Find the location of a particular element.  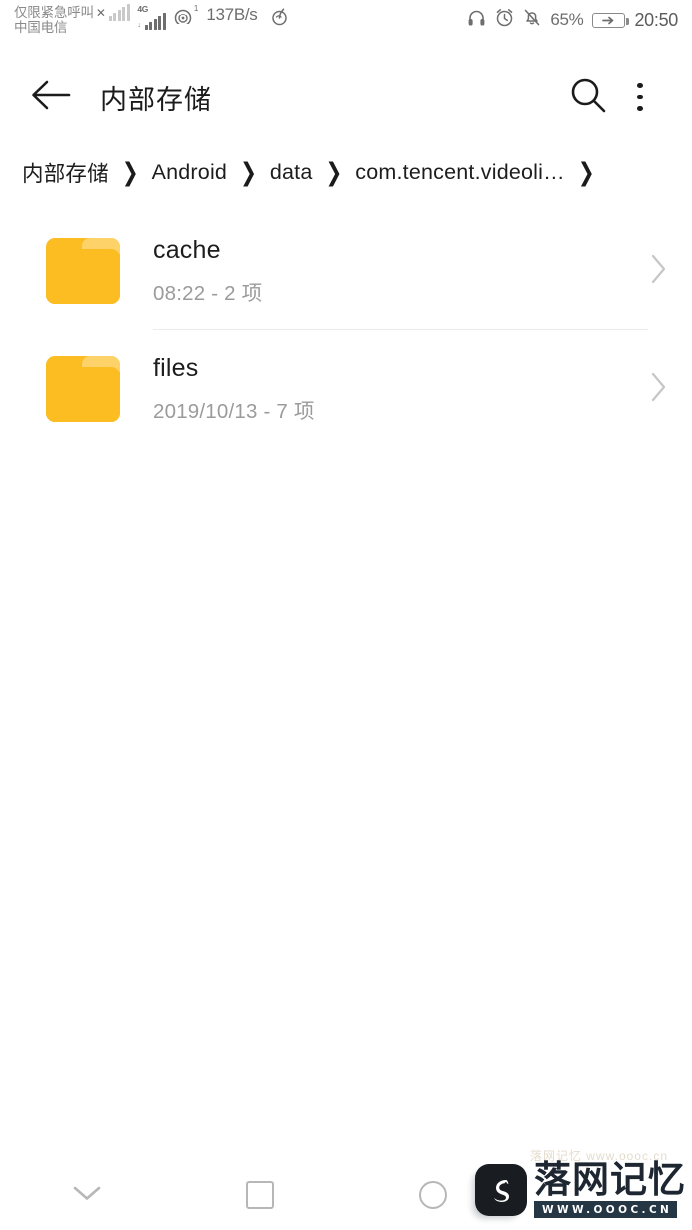

hotspot-icon: 1 is located at coordinates (186, 16).